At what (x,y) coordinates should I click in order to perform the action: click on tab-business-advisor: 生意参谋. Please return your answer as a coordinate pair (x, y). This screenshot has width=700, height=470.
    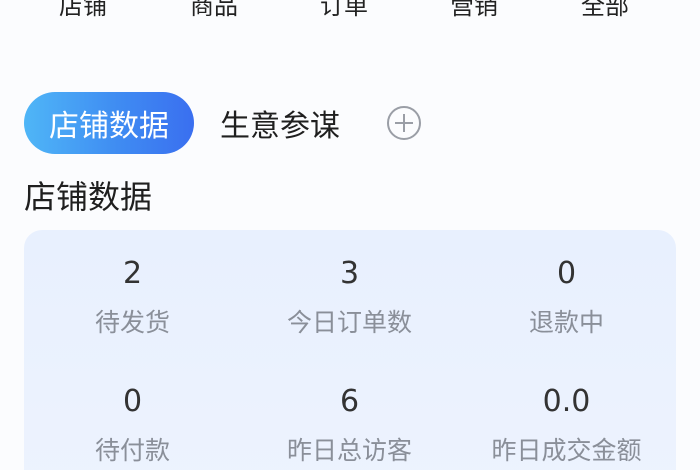
    Looking at the image, I should click on (280, 123).